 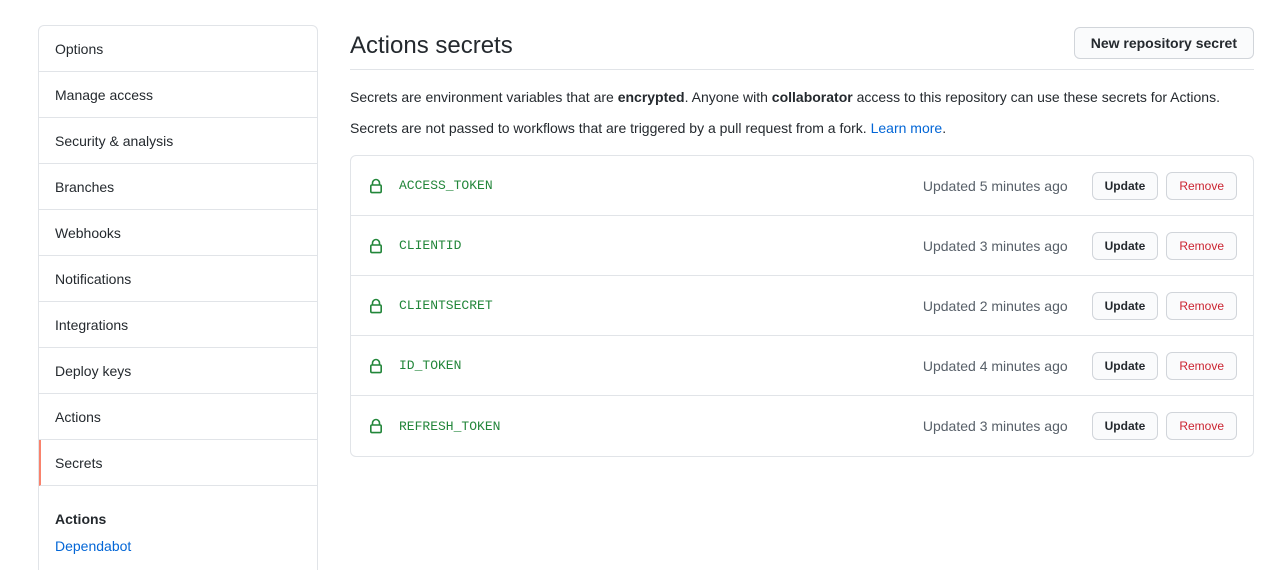 What do you see at coordinates (81, 519) in the screenshot?
I see `sidebar-section-heading: Actions` at bounding box center [81, 519].